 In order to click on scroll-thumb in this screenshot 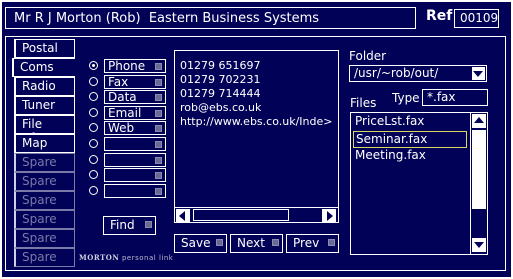, I will do `click(241, 215)`.